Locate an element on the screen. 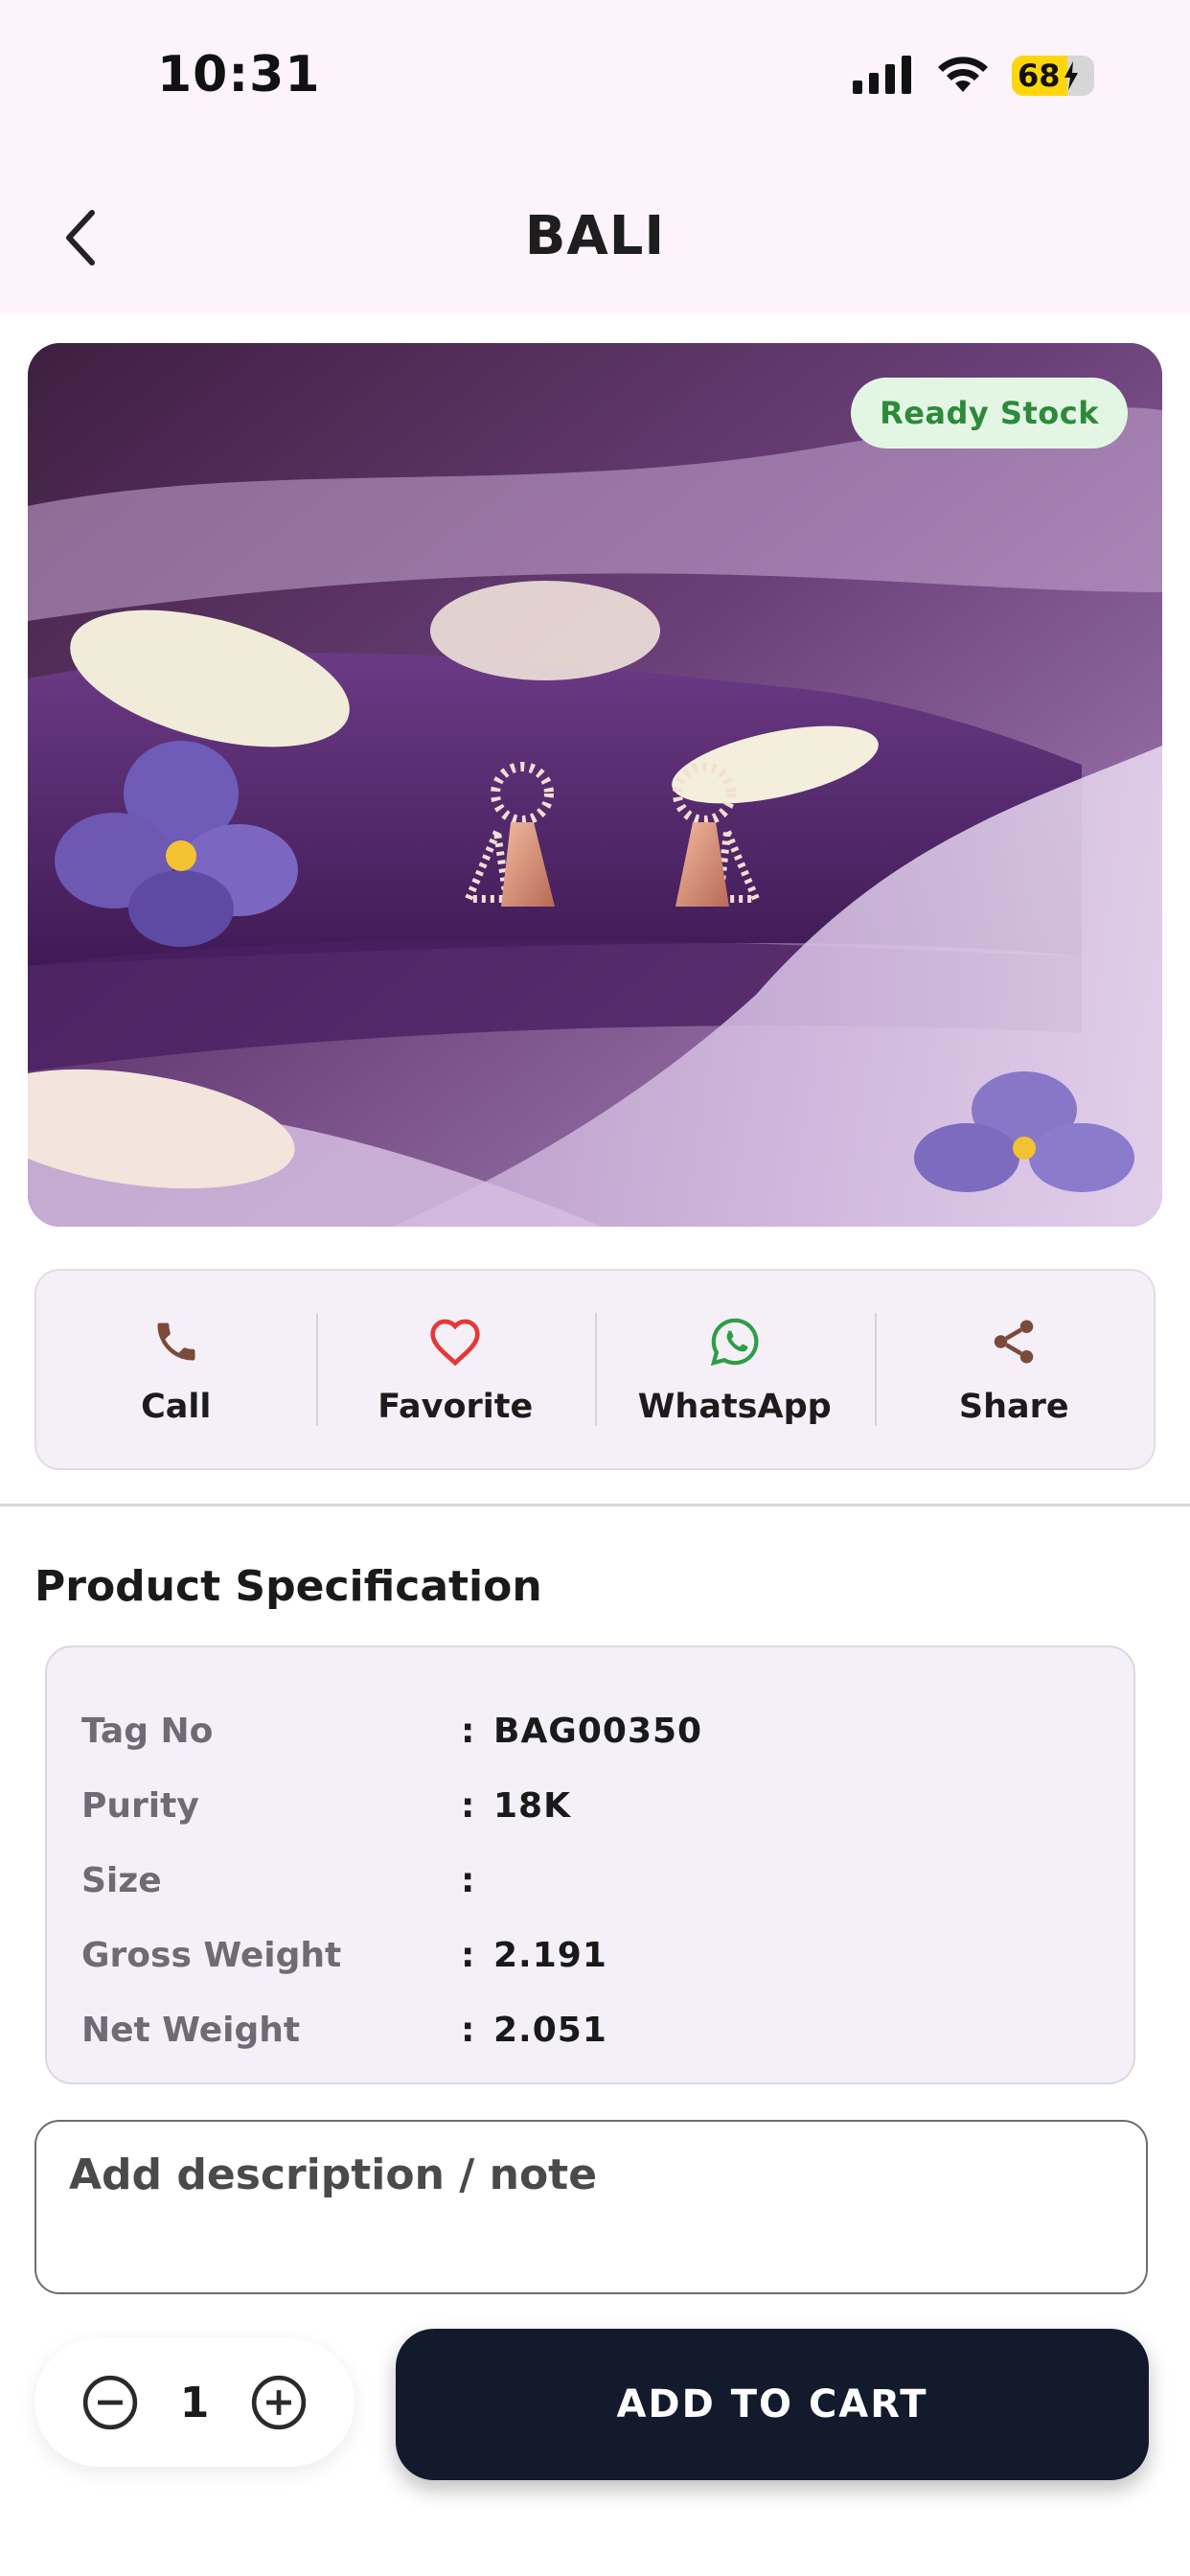  status-time: 10:31 is located at coordinates (239, 75).